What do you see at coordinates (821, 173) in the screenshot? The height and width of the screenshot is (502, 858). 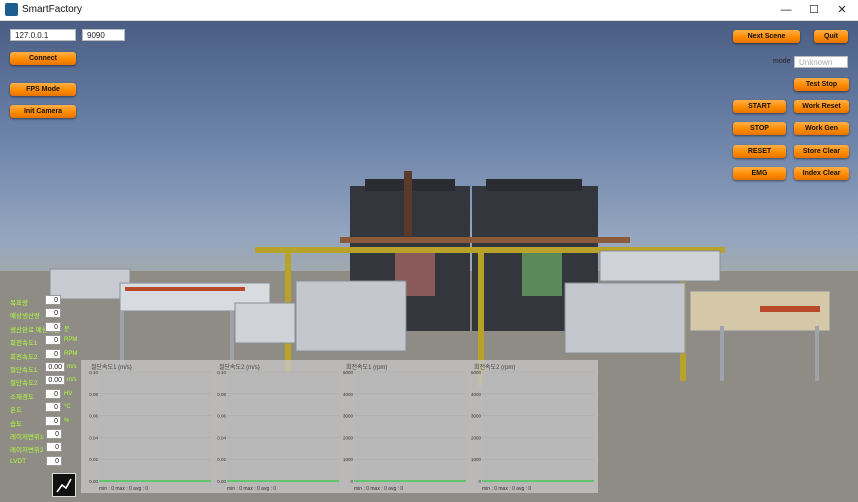 I see `index-clear-button: Index Clear` at bounding box center [821, 173].